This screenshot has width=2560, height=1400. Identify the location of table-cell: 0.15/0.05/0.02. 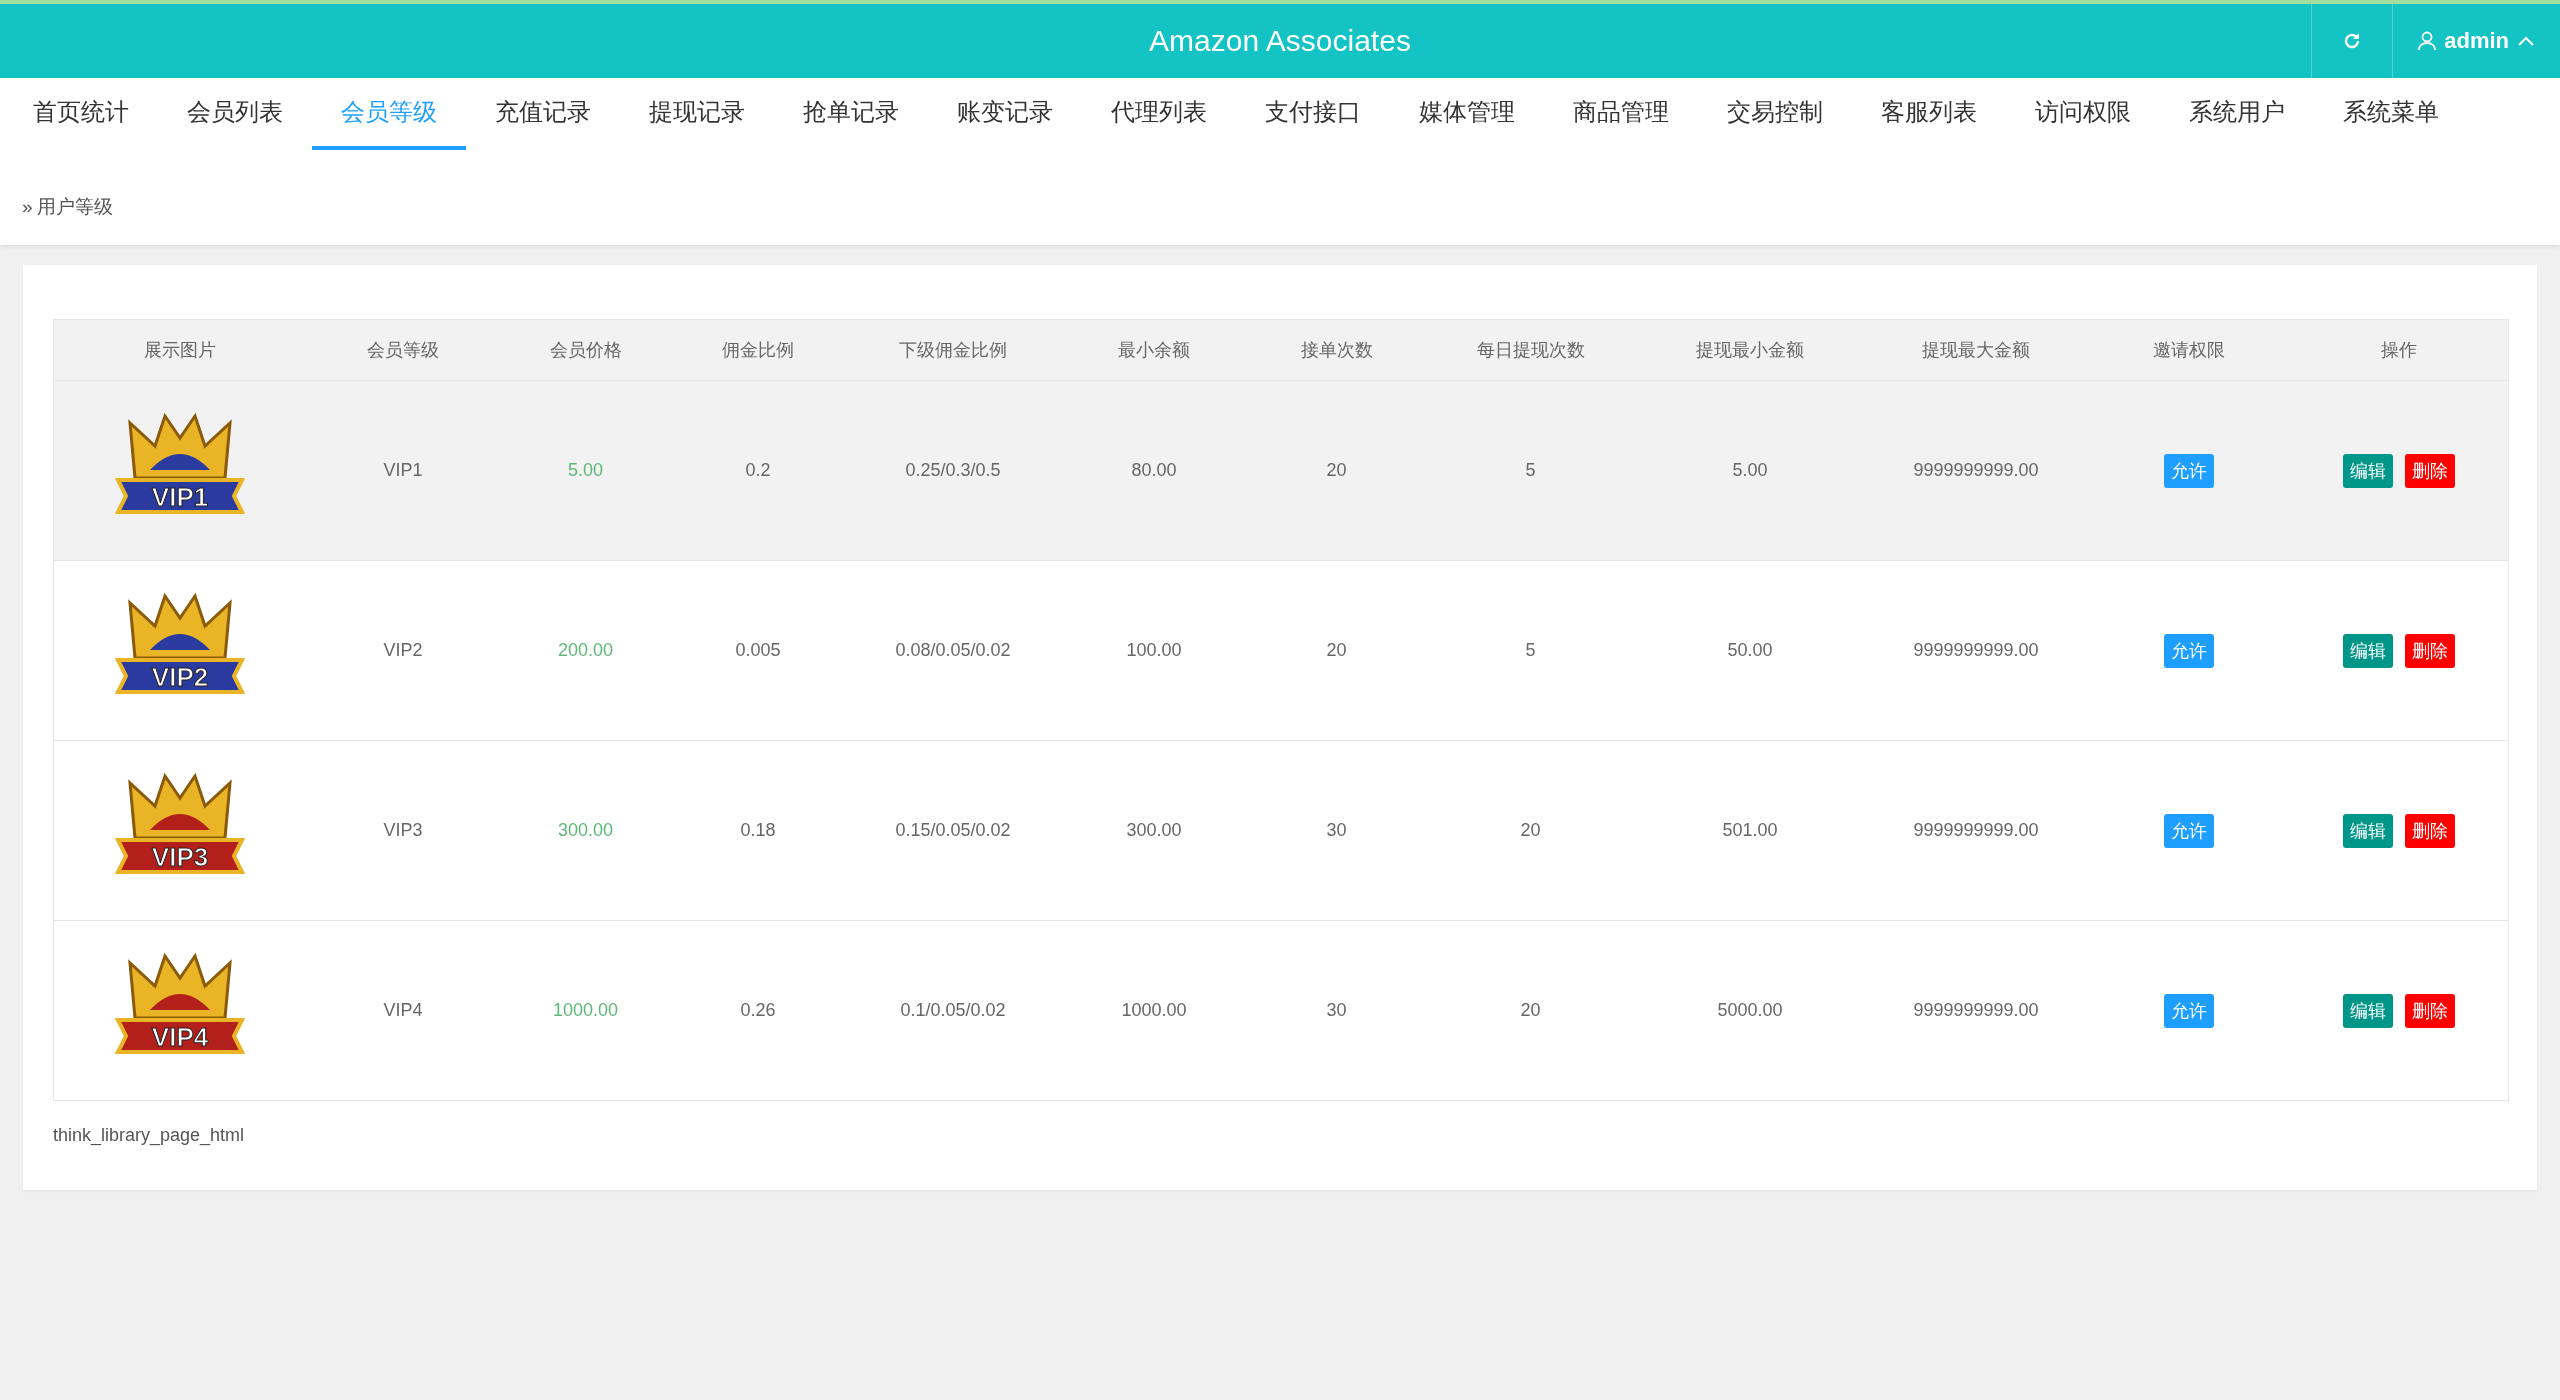
(953, 830).